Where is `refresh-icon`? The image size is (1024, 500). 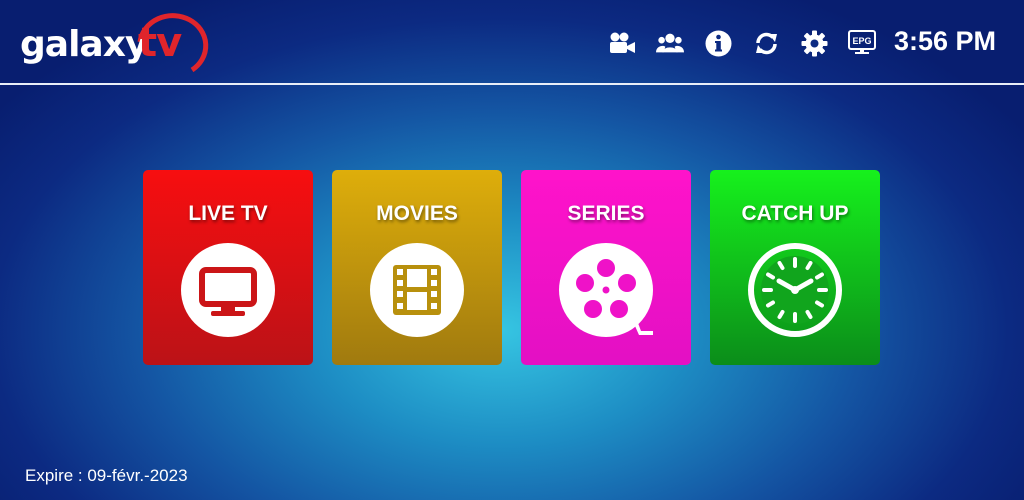
refresh-icon is located at coordinates (766, 43).